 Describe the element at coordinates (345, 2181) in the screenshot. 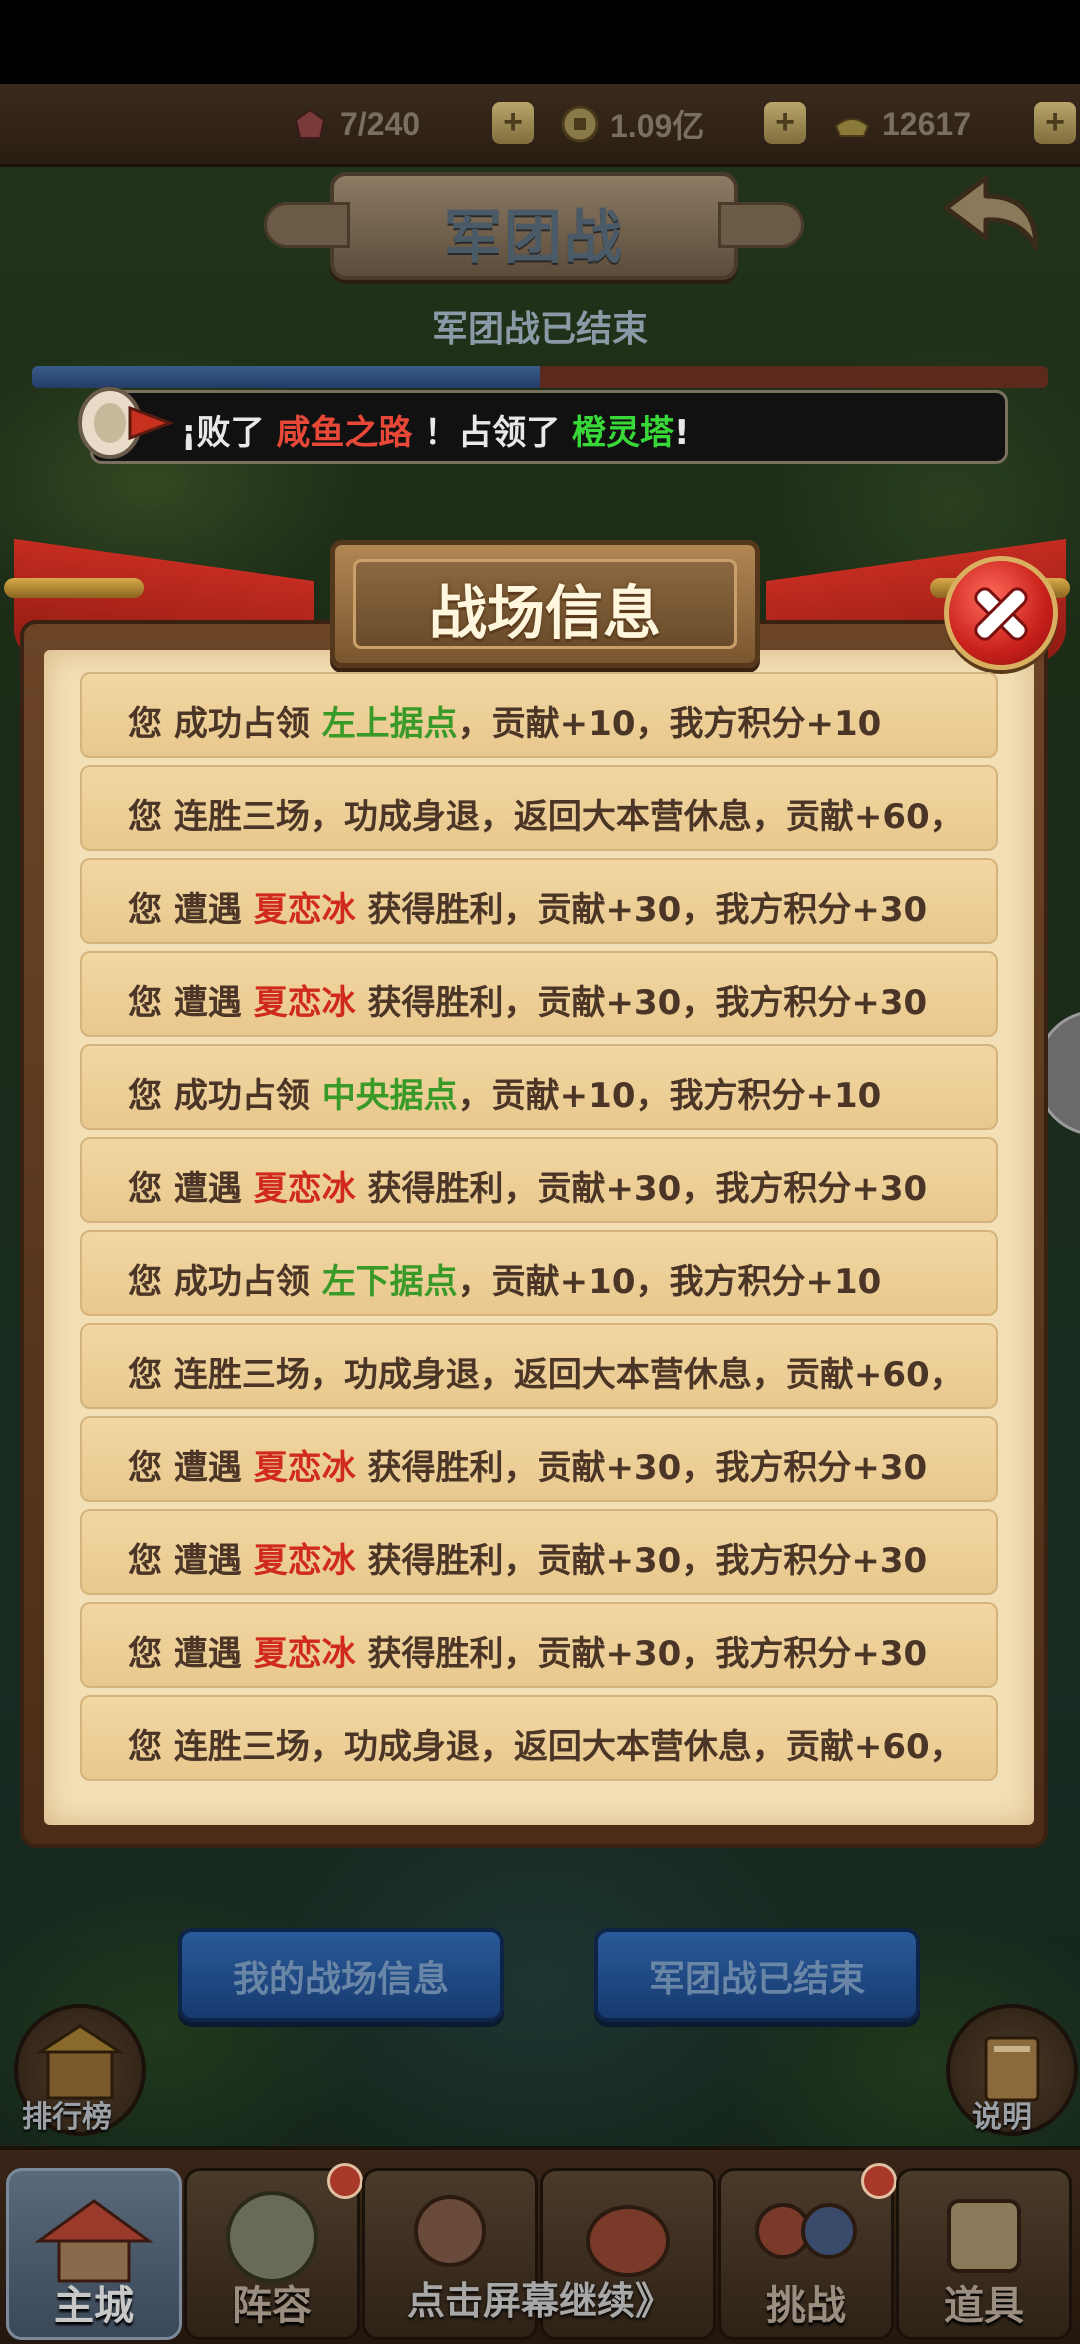

I see `lineup-notification-dot` at that location.